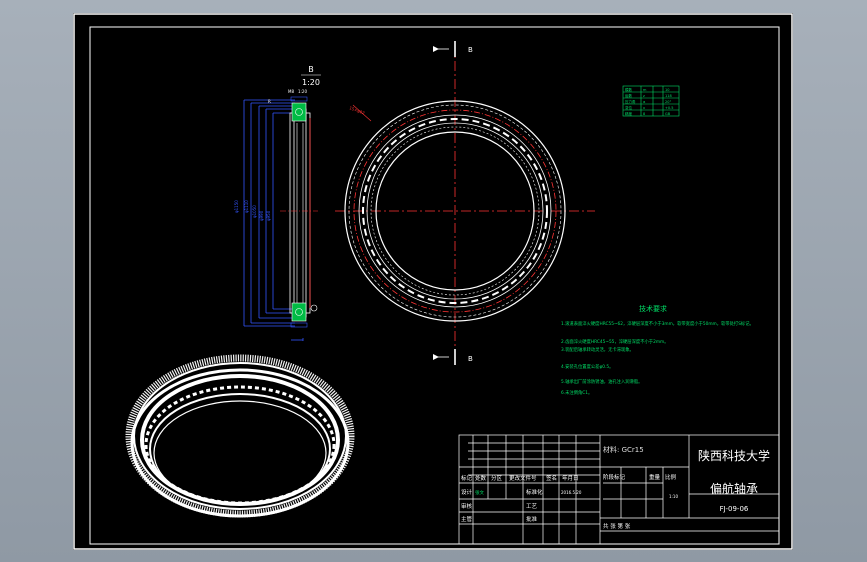 This screenshot has height=562, width=867. Describe the element at coordinates (467, 492) in the screenshot. I see `design-label: 设计` at that location.